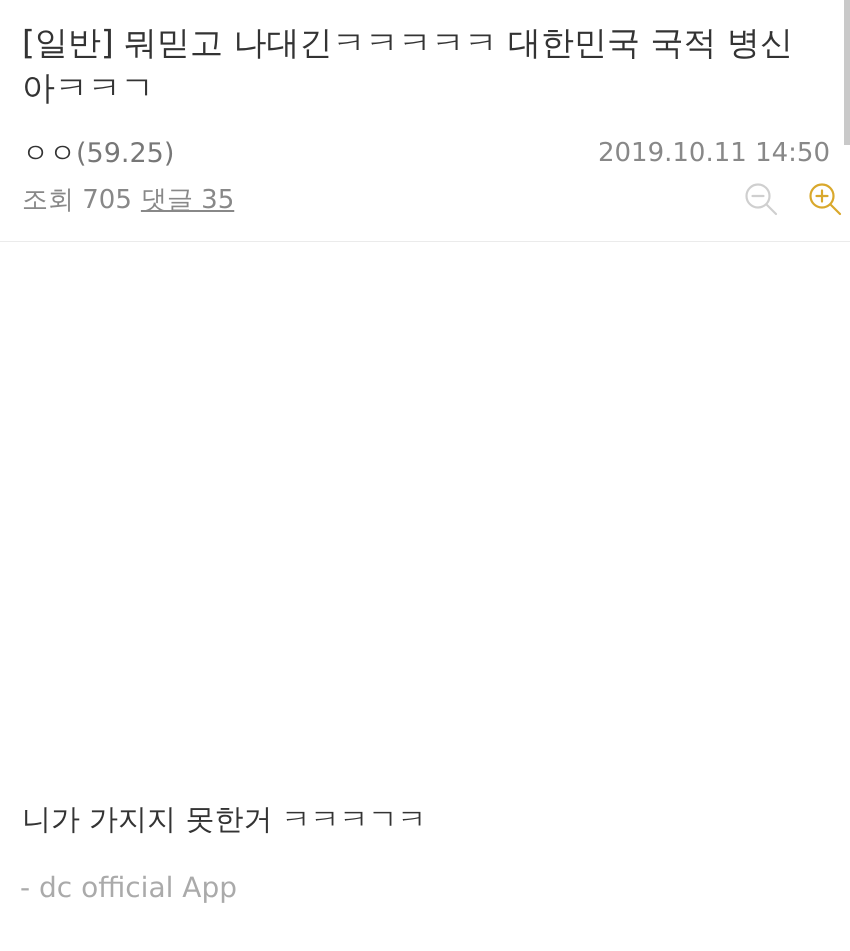 The height and width of the screenshot is (951, 850). What do you see at coordinates (49, 154) in the screenshot?
I see `author-nickname: ㅇㅇ` at bounding box center [49, 154].